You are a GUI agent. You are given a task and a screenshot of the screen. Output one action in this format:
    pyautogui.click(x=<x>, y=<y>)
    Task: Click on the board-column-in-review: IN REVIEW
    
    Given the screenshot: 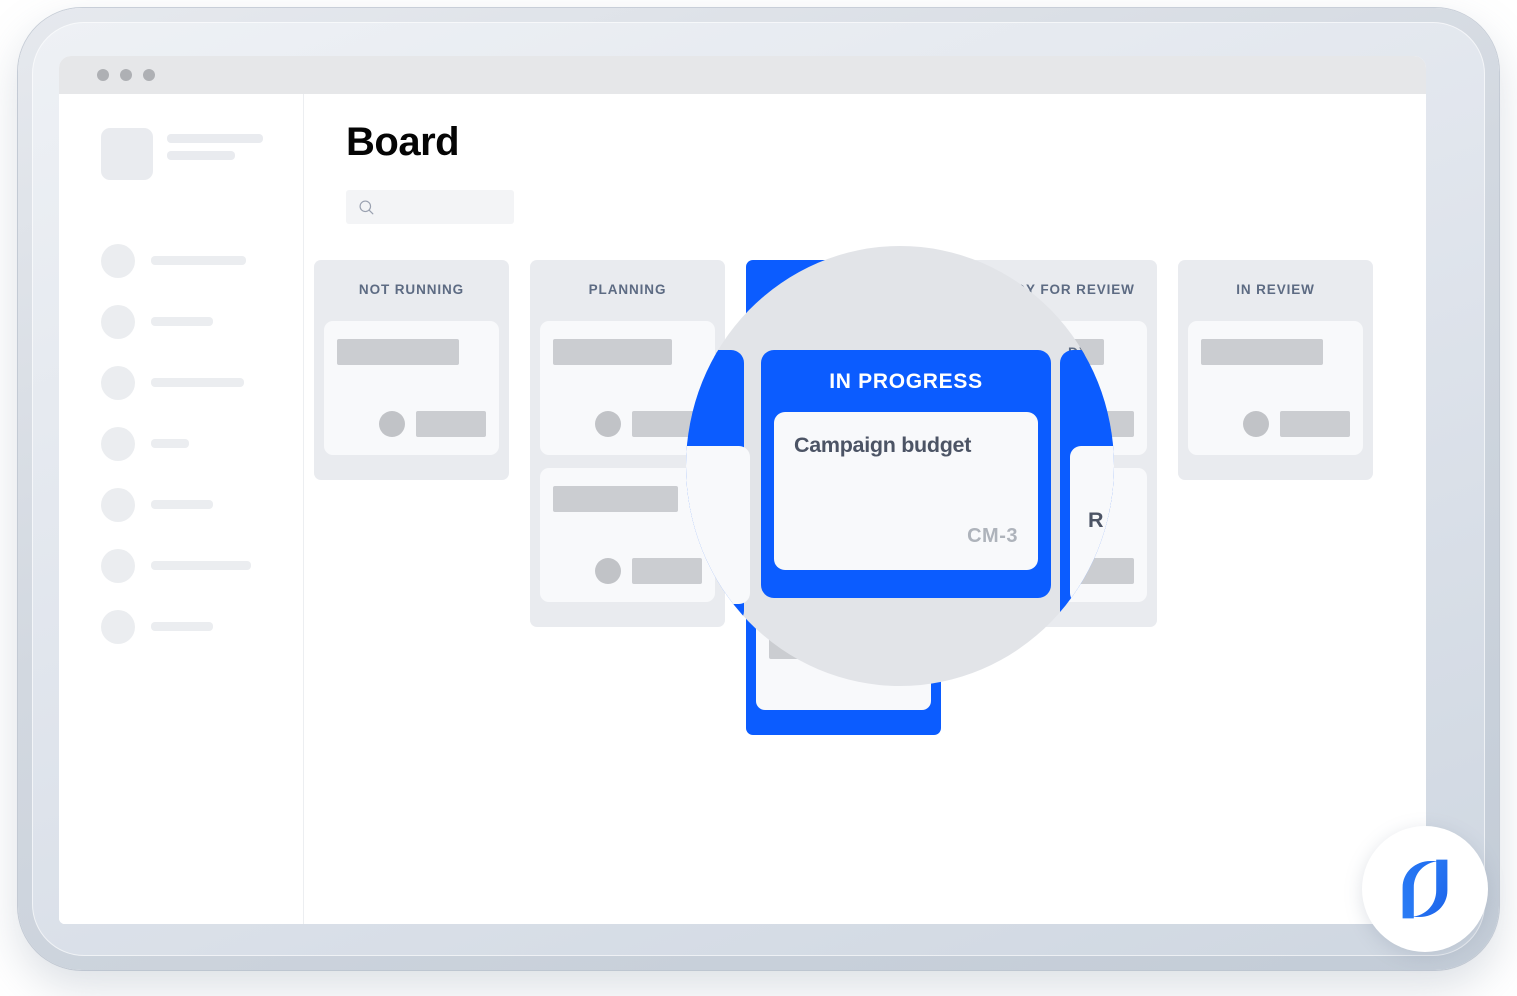 What is the action you would take?
    pyautogui.click(x=1275, y=370)
    